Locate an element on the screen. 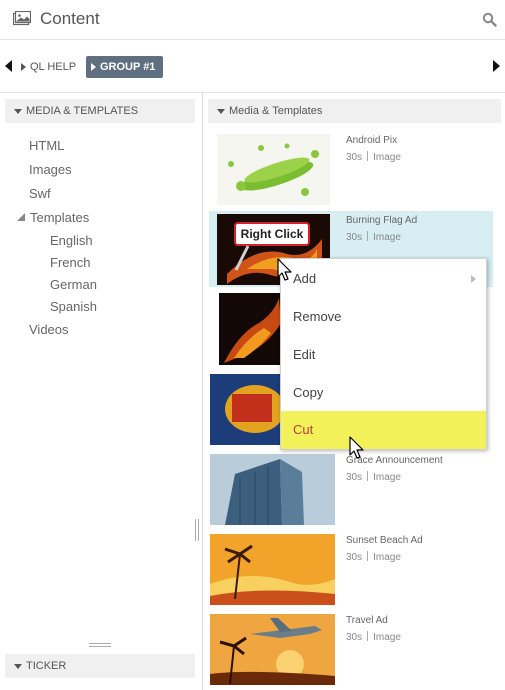 Image resolution: width=505 pixels, height=690 pixels. list-item-title: Burning Flag Ad is located at coordinates (381, 220).